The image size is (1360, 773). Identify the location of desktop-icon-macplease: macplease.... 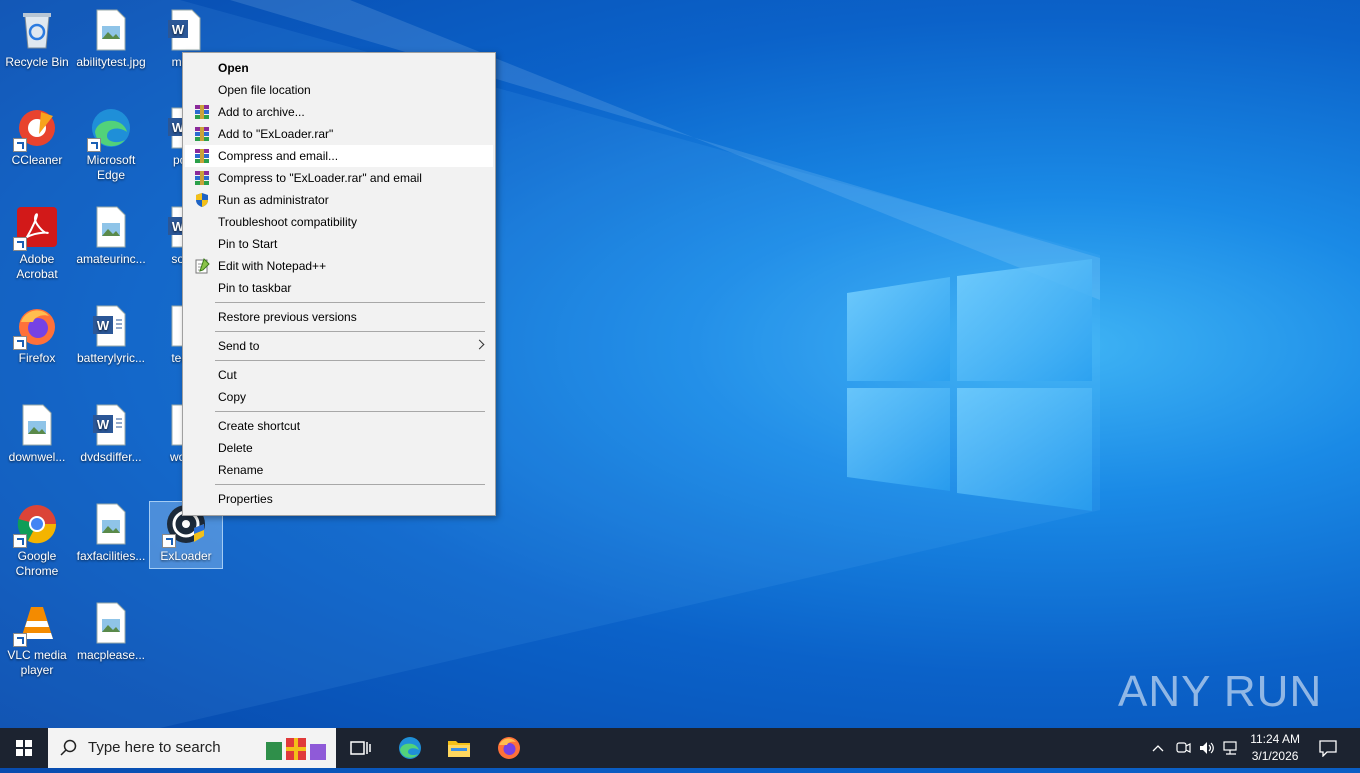
(111, 632).